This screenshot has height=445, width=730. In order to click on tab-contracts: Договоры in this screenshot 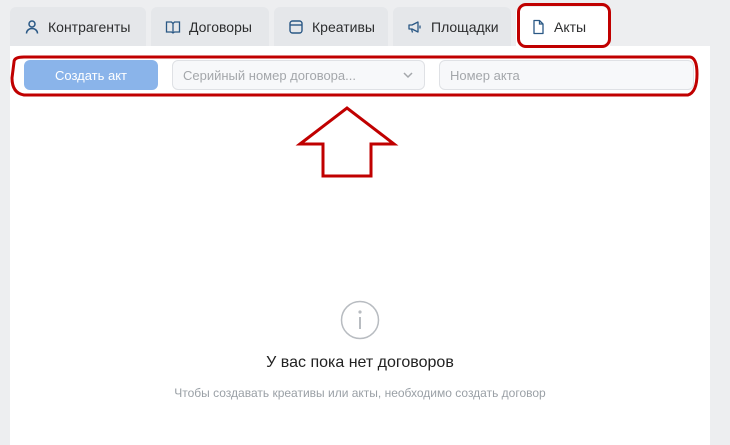, I will do `click(210, 26)`.